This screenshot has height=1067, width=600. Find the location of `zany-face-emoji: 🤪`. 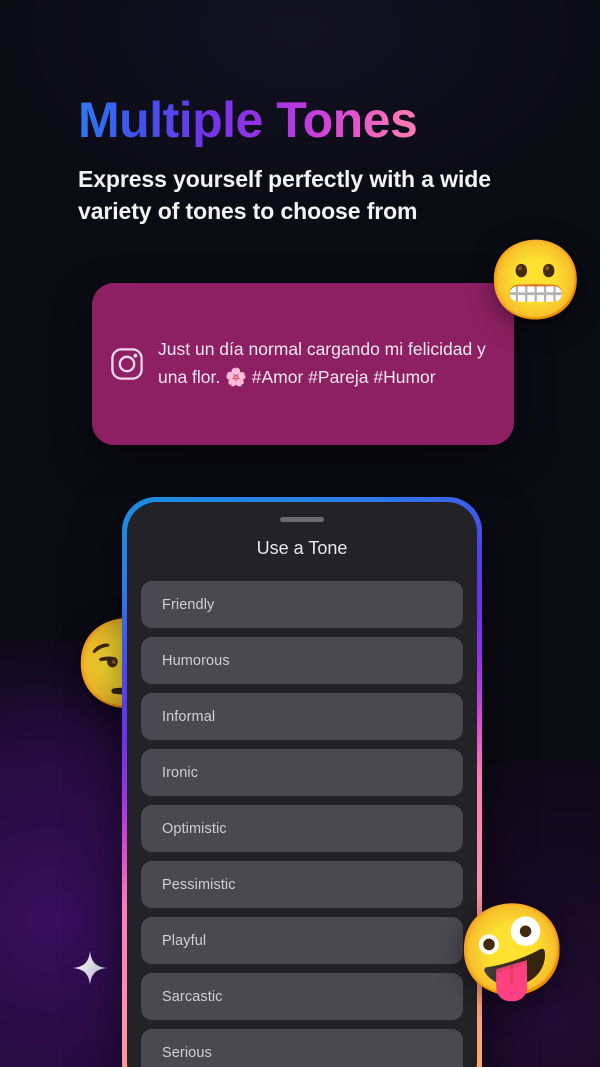

zany-face-emoji: 🤪 is located at coordinates (512, 951).